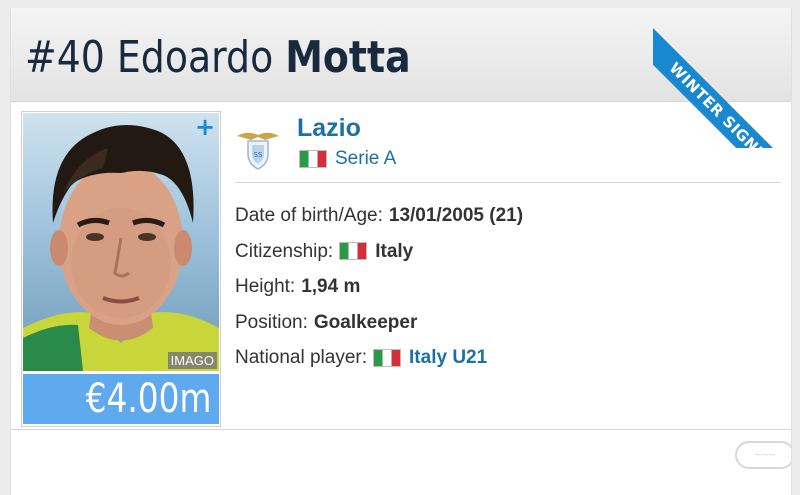  I want to click on bottom-divider, so click(401, 429).